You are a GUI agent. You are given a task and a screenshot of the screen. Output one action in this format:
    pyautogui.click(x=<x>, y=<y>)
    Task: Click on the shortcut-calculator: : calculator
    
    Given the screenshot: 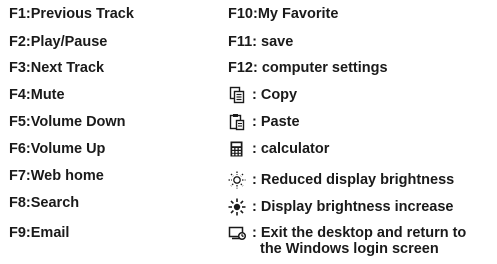 What is the action you would take?
    pyautogui.click(x=278, y=149)
    